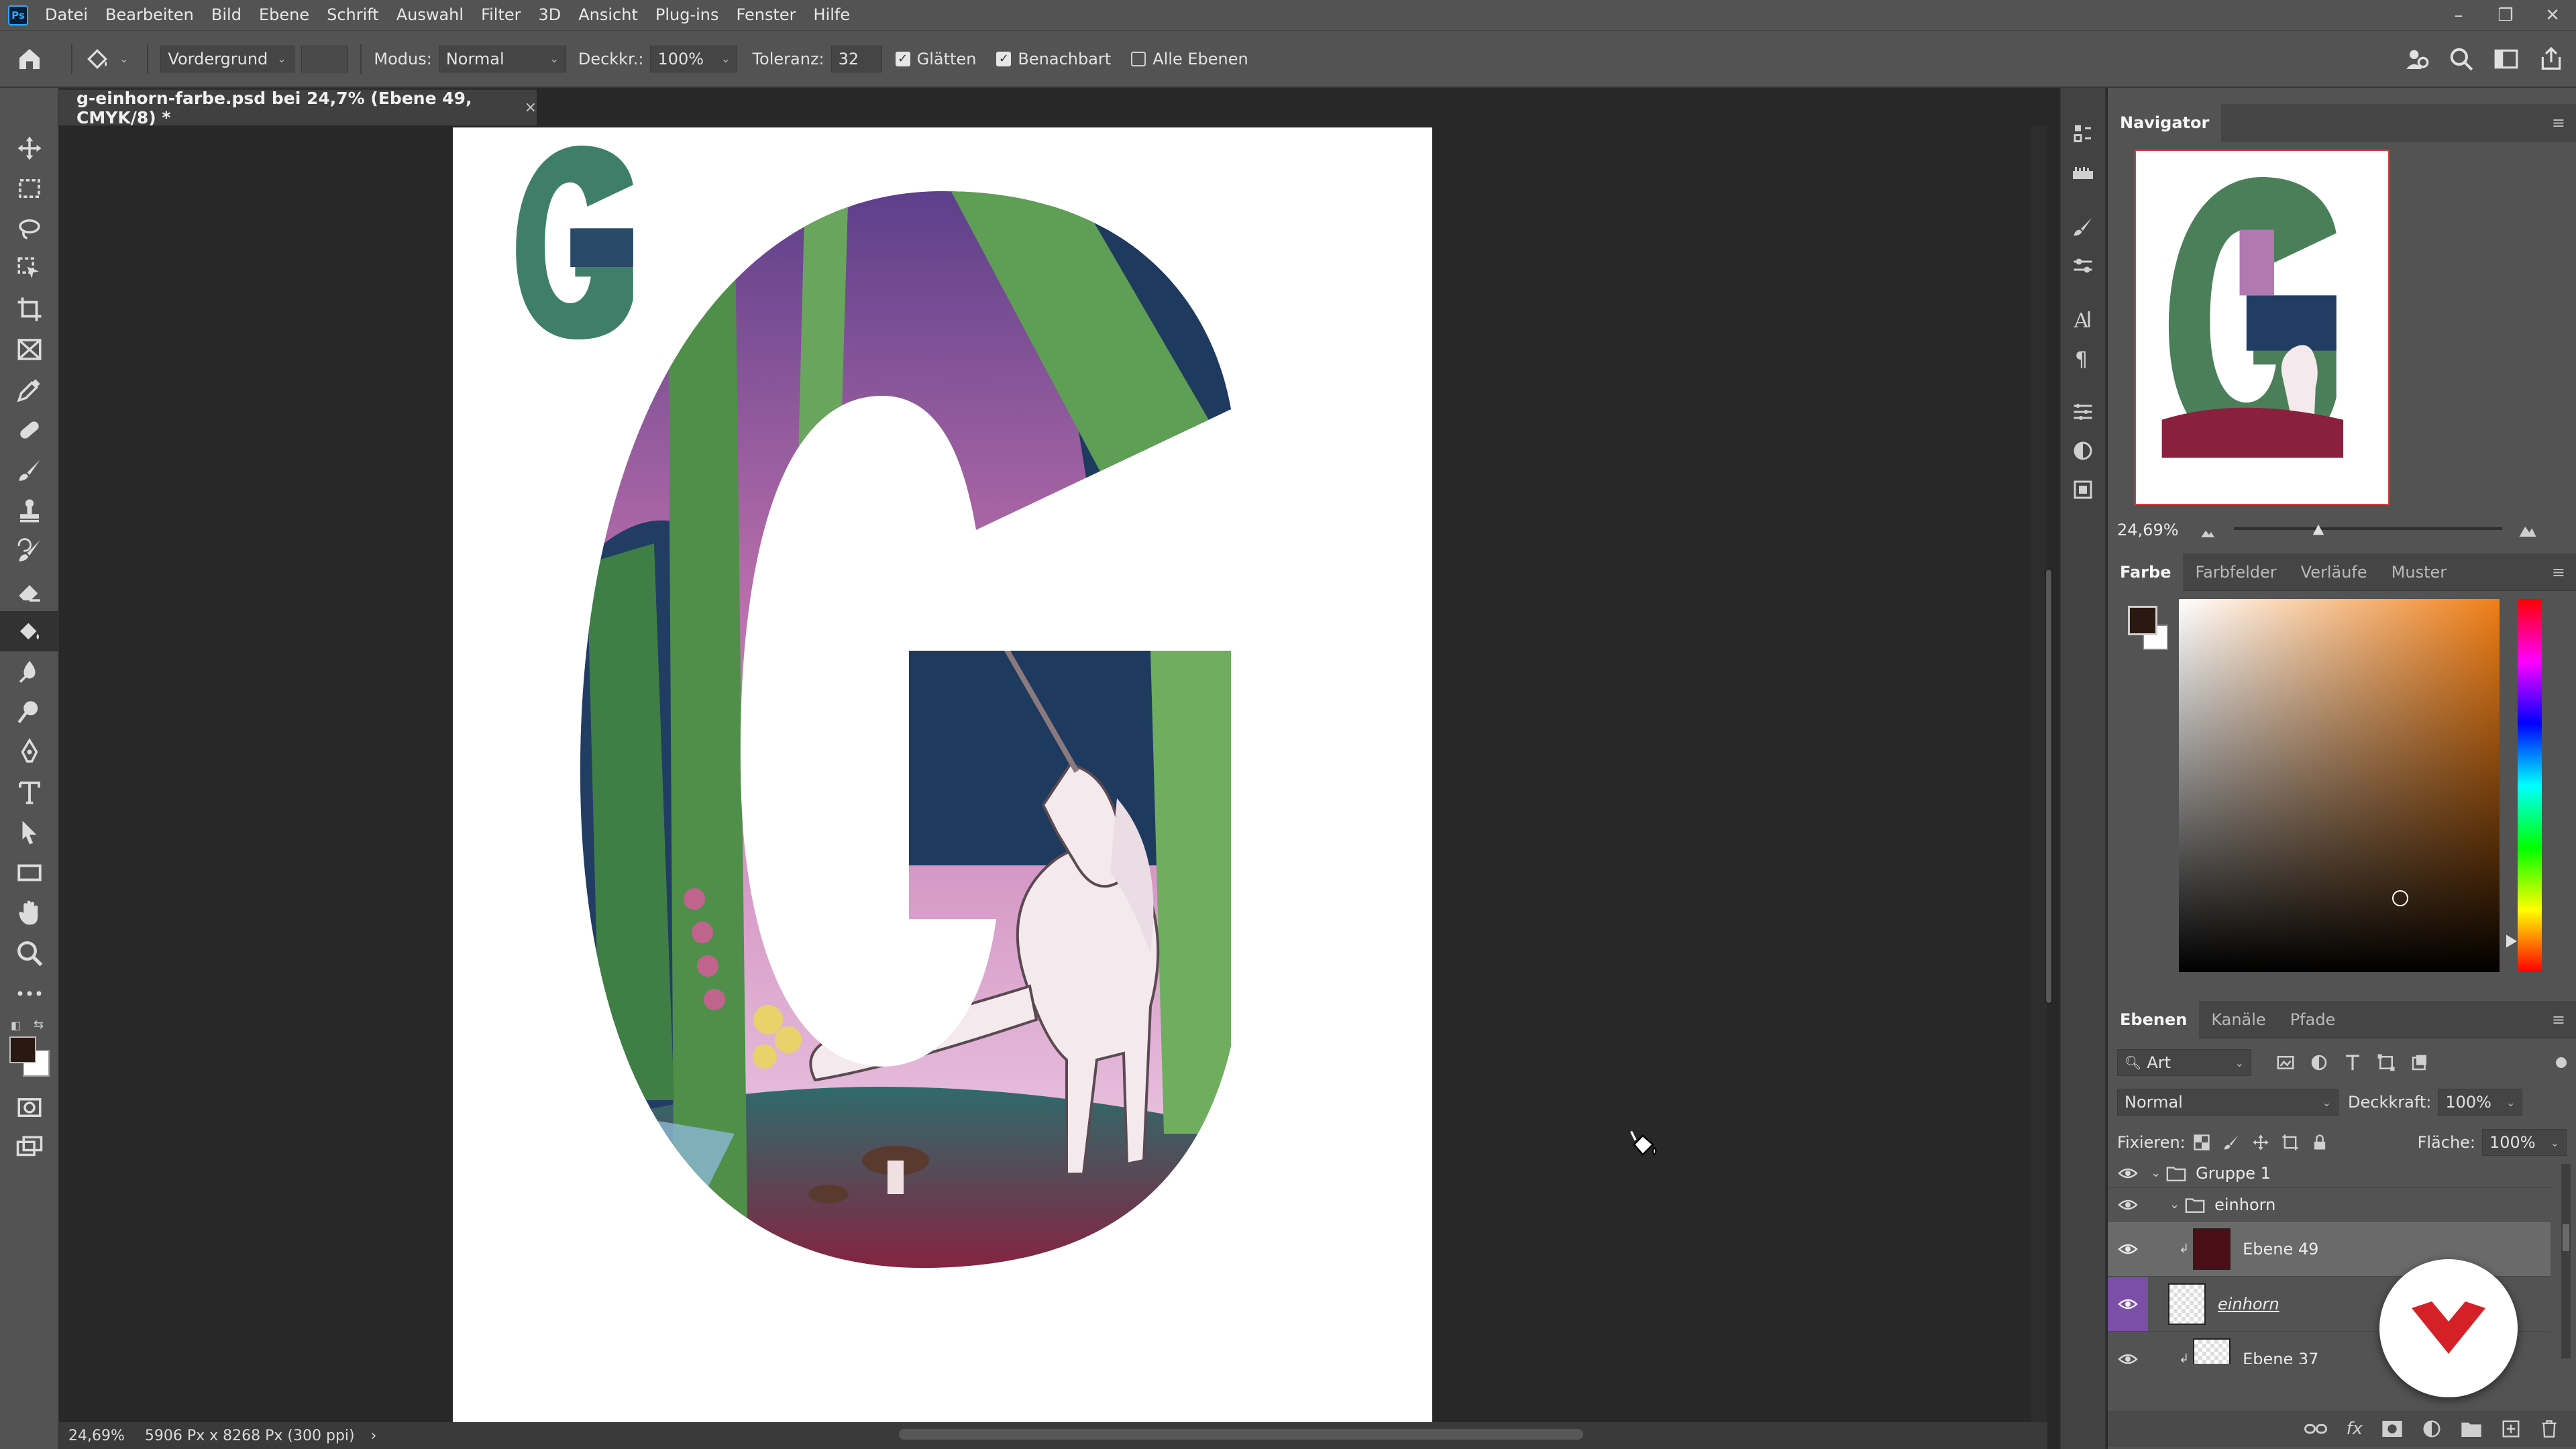  I want to click on layers-scrollbar, so click(2566, 1261).